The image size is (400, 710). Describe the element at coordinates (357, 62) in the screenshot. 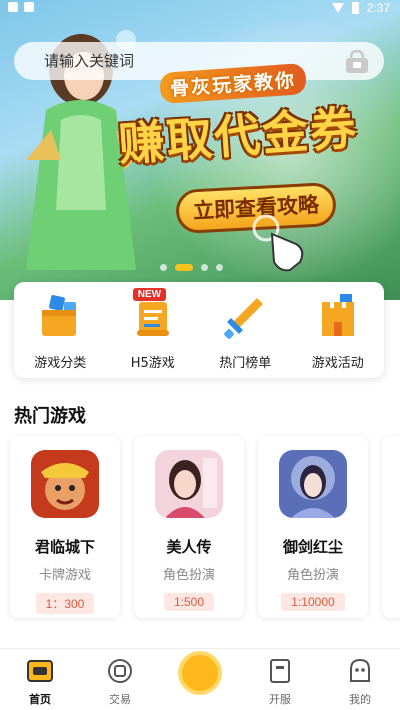

I see `gift-bag-icon` at that location.